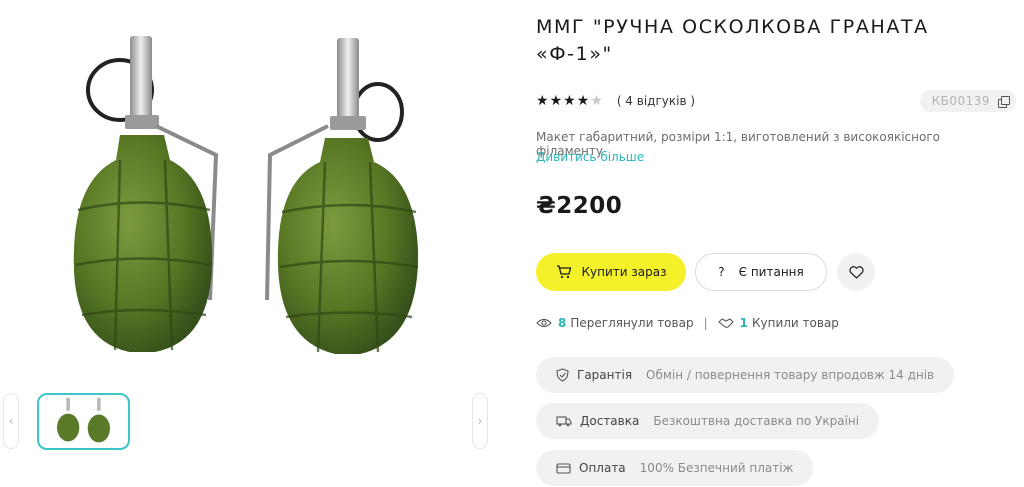 This screenshot has height=487, width=1024. Describe the element at coordinates (564, 421) in the screenshot. I see `truck-icon` at that location.